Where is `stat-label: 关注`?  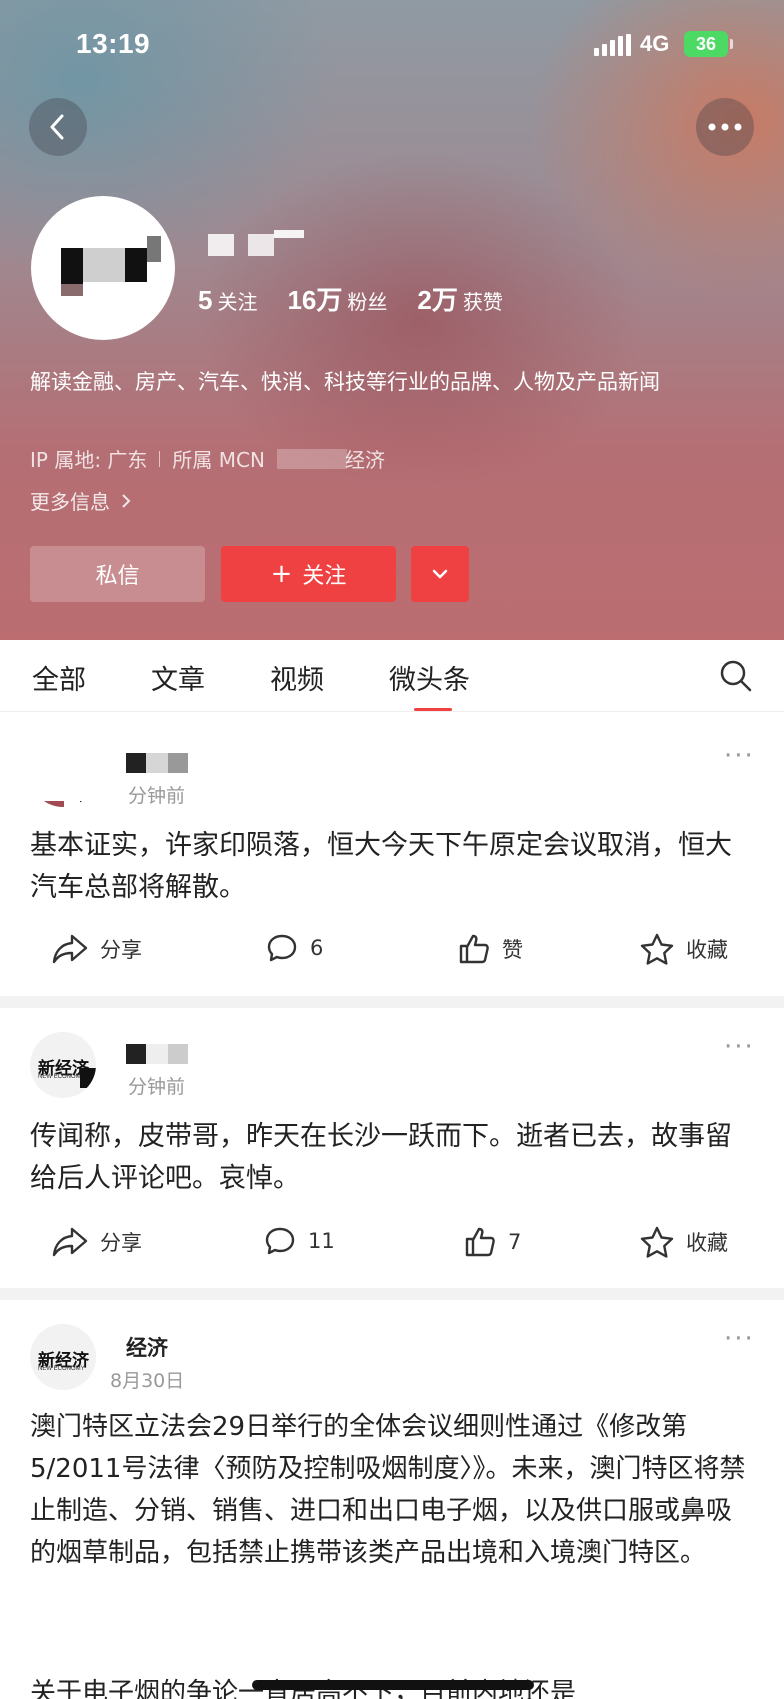
stat-label: 关注 is located at coordinates (237, 302).